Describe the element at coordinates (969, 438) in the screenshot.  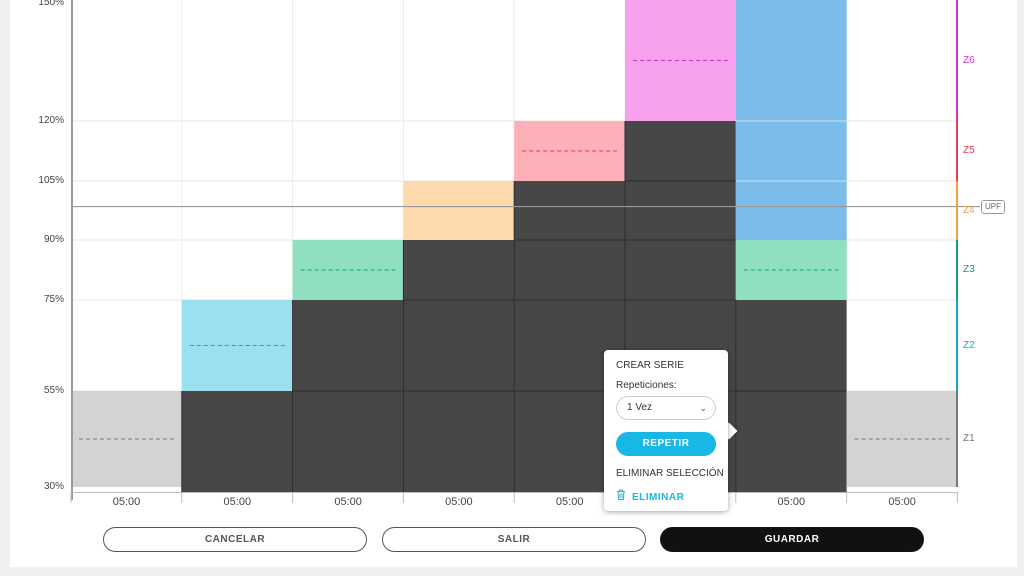
I see `zone-label: Z1` at that location.